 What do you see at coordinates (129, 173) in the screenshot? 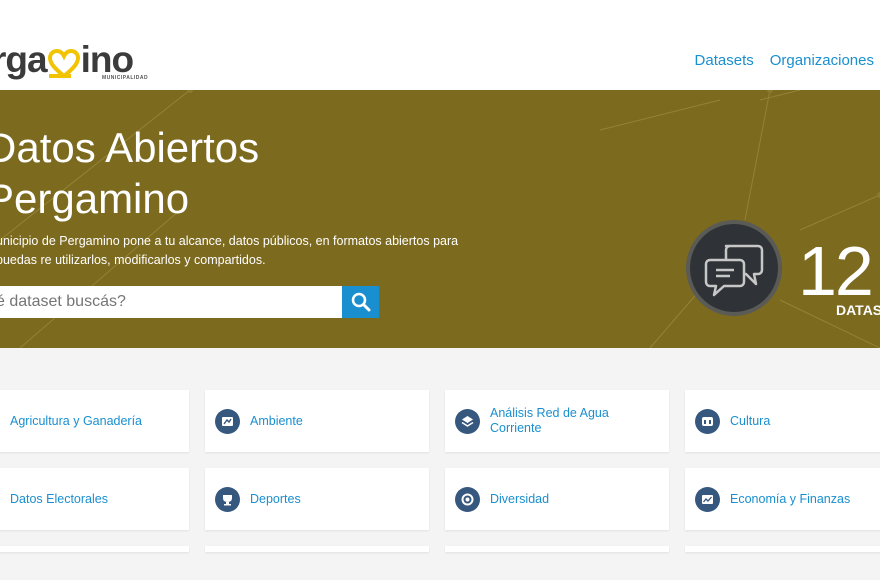
I see `hero-title: Datos Abiertos Pergamino` at bounding box center [129, 173].